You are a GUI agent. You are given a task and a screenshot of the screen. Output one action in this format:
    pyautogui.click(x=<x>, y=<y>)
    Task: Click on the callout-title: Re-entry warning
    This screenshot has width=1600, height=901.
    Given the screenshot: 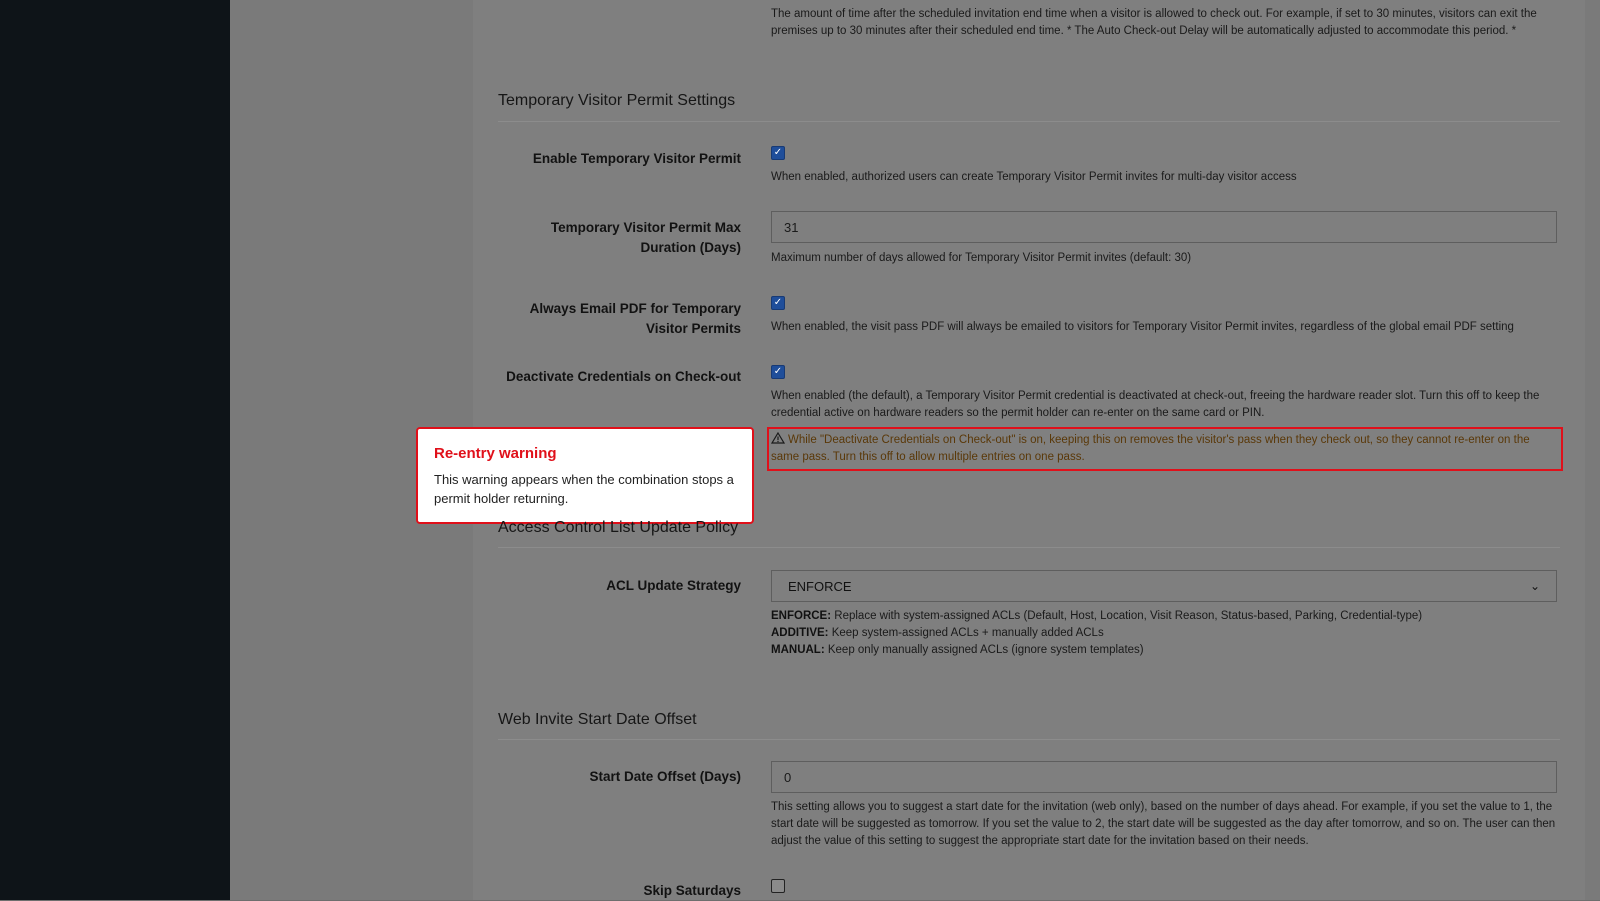 What is the action you would take?
    pyautogui.click(x=495, y=453)
    